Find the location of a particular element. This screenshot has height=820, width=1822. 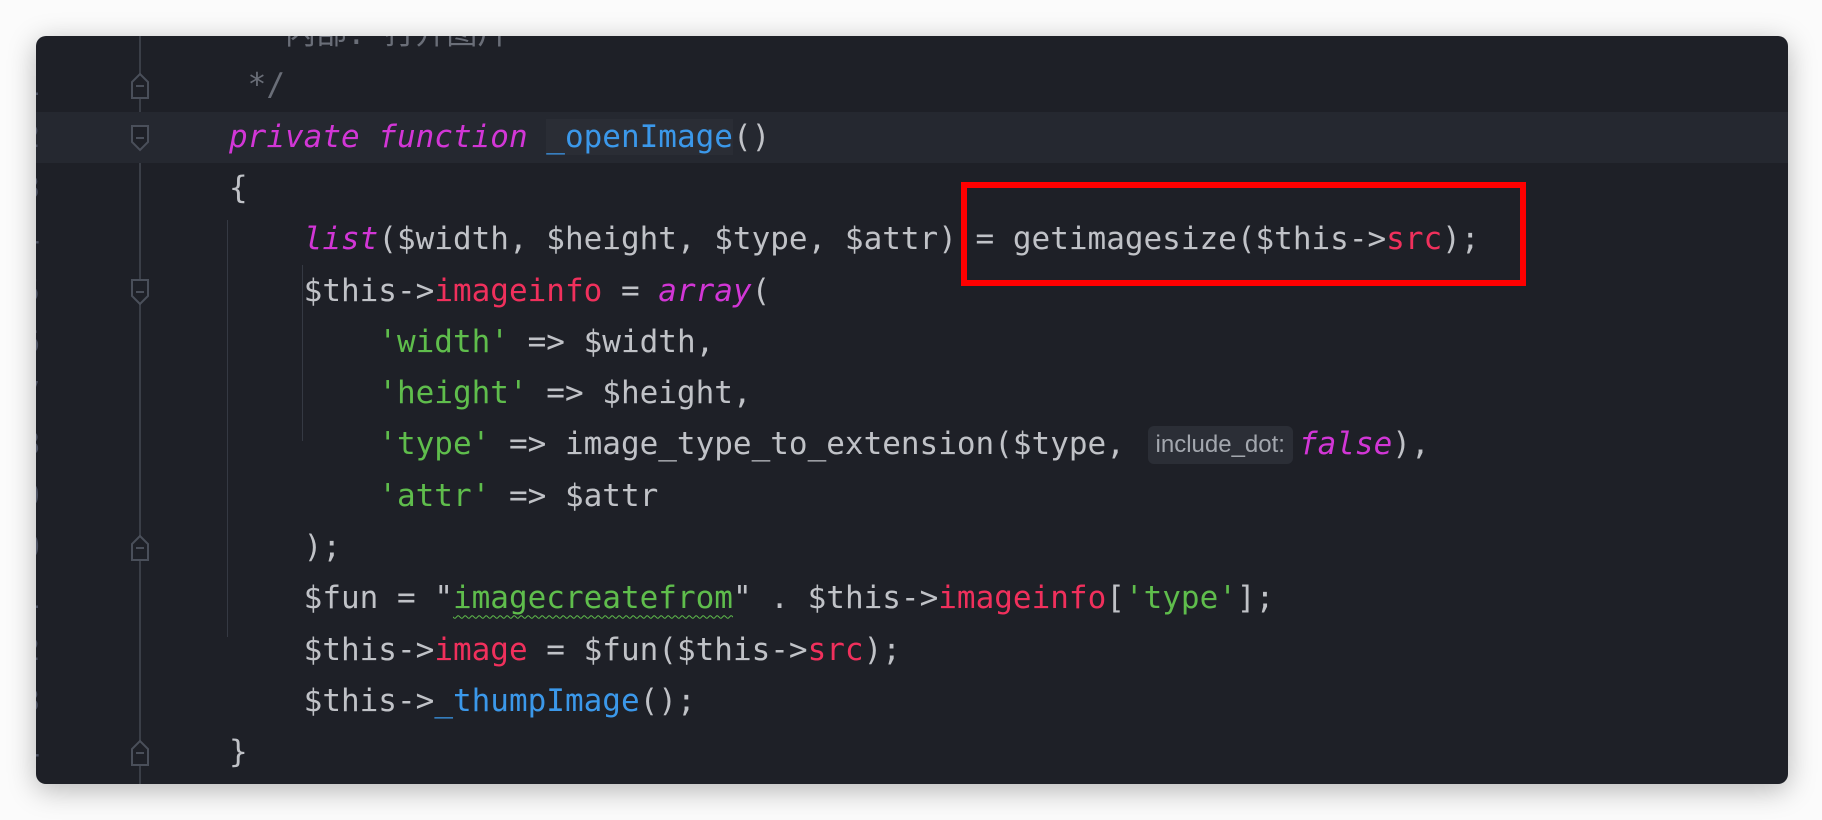

code-token: } is located at coordinates (238, 752).